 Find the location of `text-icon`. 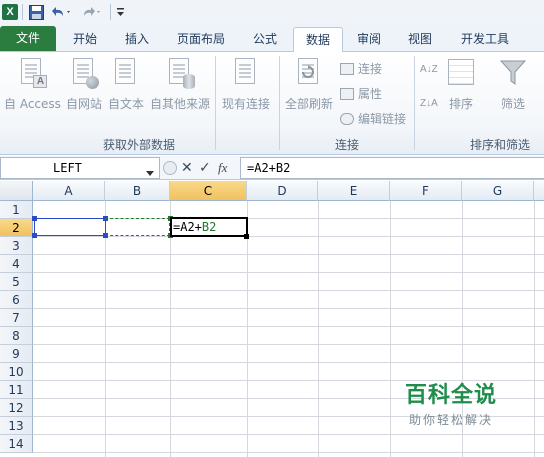

text-icon is located at coordinates (126, 74).